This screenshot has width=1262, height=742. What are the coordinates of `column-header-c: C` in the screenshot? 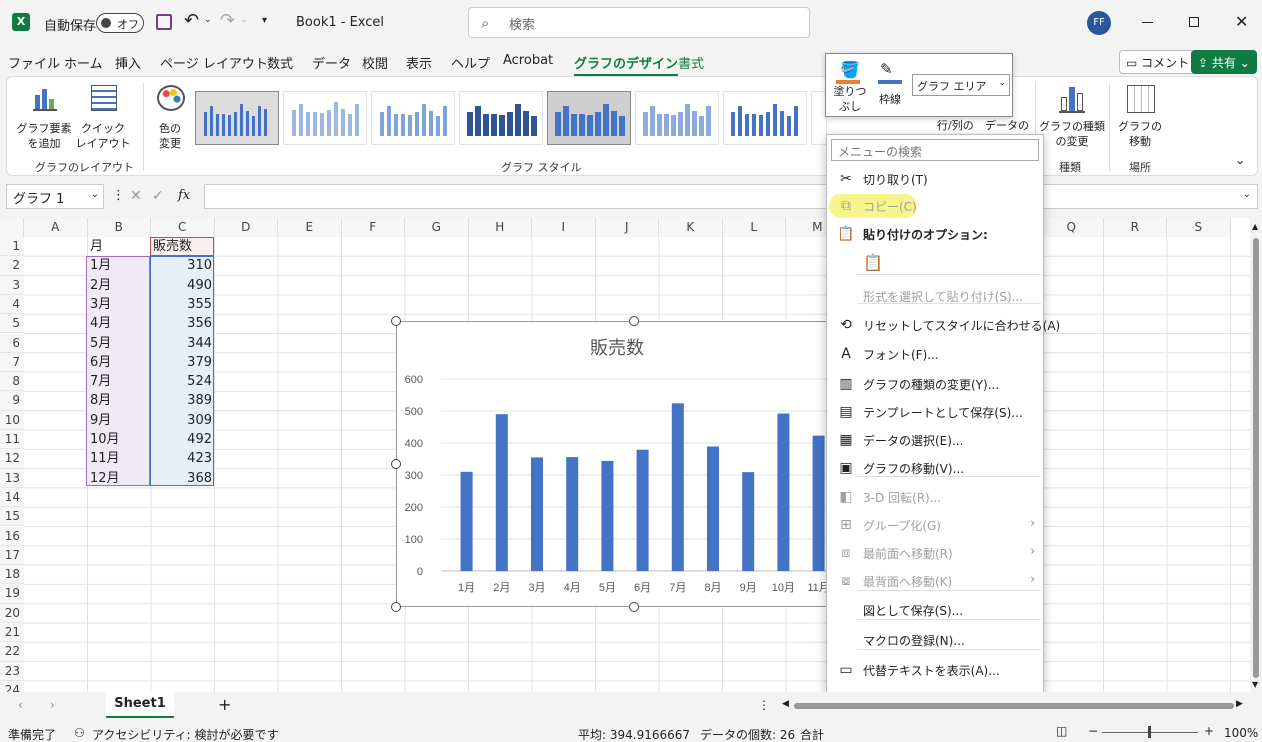 It's located at (183, 227).